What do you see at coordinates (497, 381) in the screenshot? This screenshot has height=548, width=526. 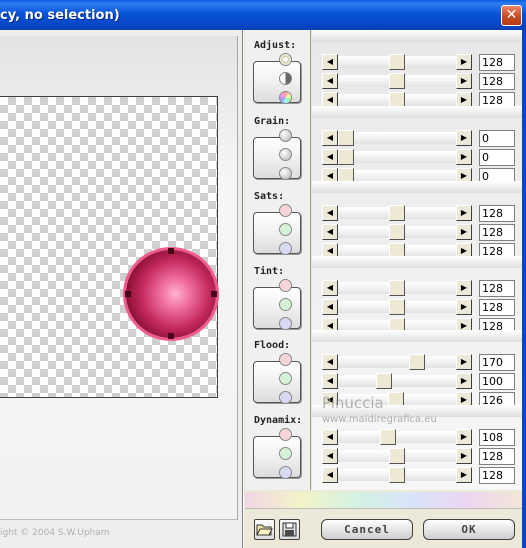 I see `slider-value-field: 100` at bounding box center [497, 381].